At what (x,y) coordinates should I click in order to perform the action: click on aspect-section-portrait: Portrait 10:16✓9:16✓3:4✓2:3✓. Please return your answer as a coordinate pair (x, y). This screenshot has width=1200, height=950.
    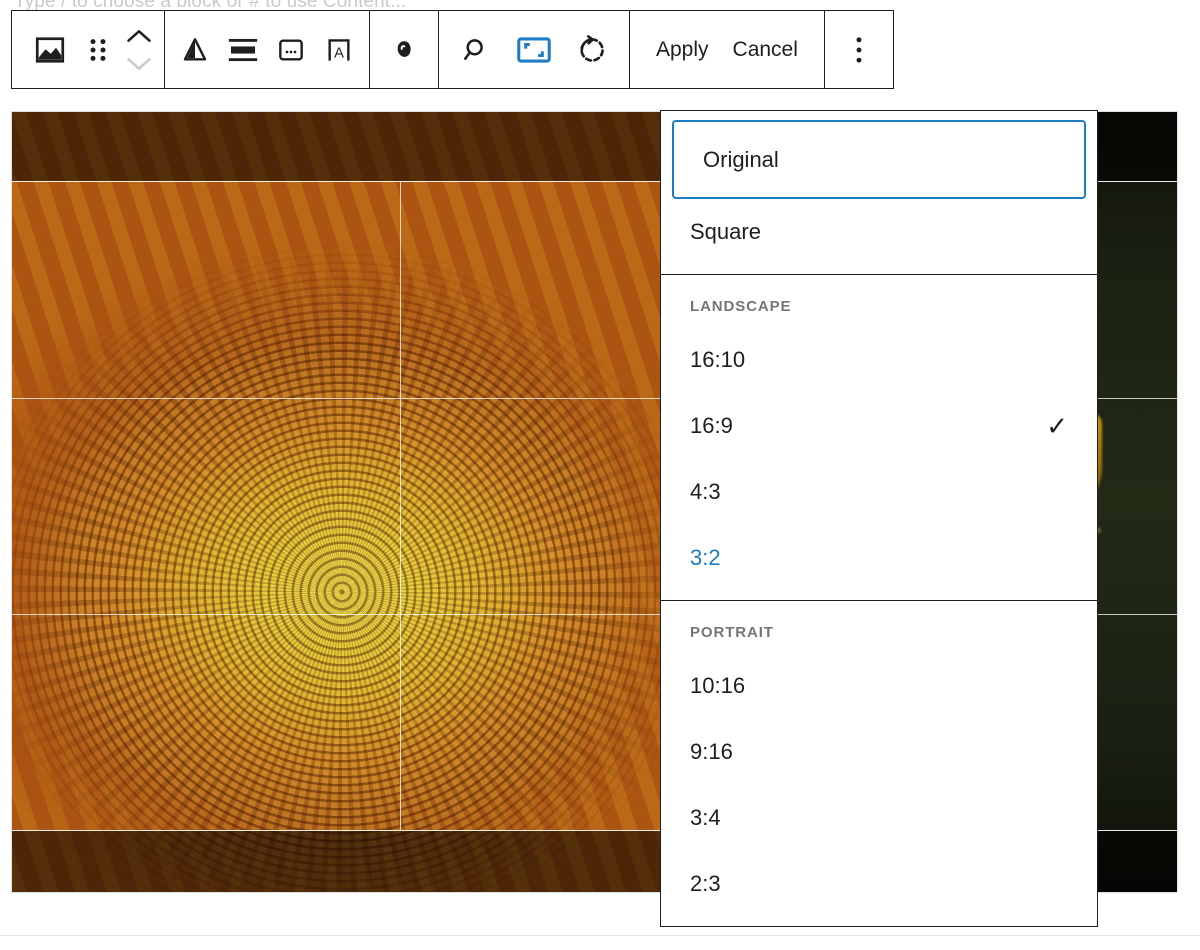
    Looking at the image, I should click on (879, 763).